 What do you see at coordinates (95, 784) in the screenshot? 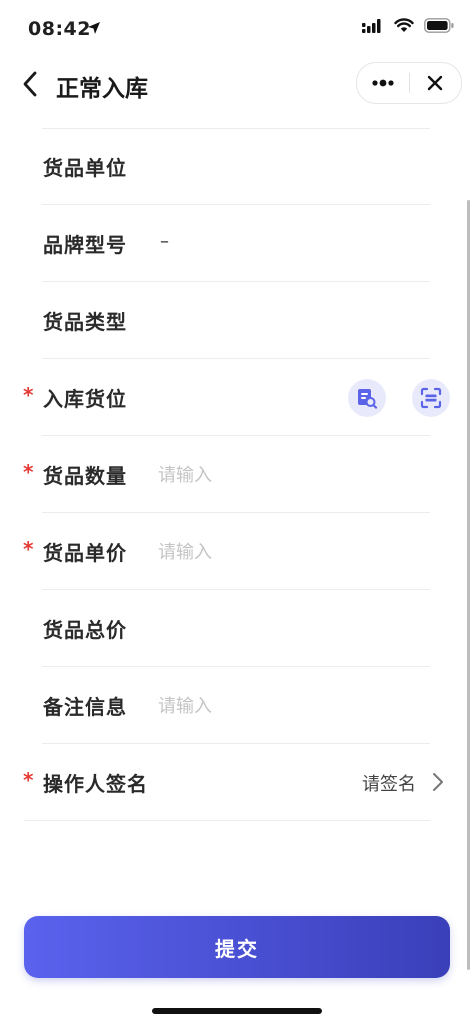
I see `field-label-signature: 操作人签名` at bounding box center [95, 784].